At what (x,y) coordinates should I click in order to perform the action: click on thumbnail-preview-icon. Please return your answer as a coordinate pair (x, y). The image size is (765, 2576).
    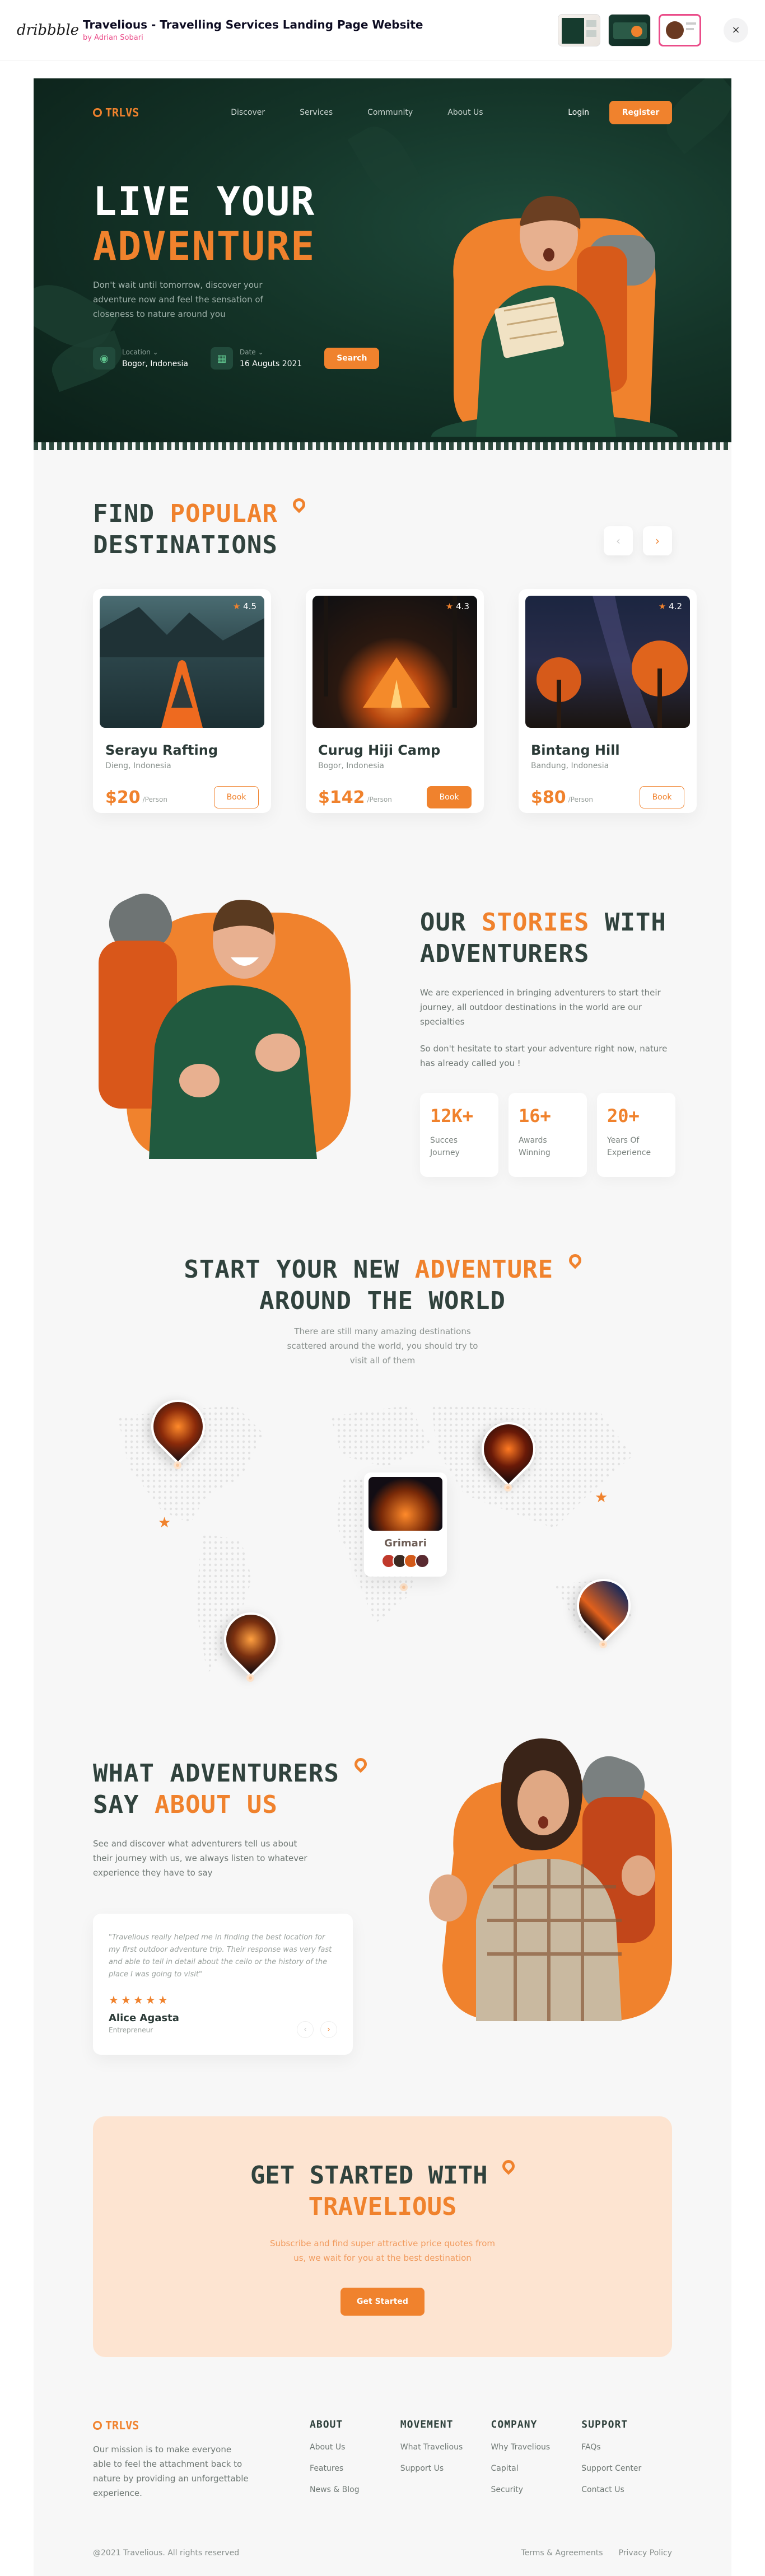
    Looking at the image, I should click on (579, 31).